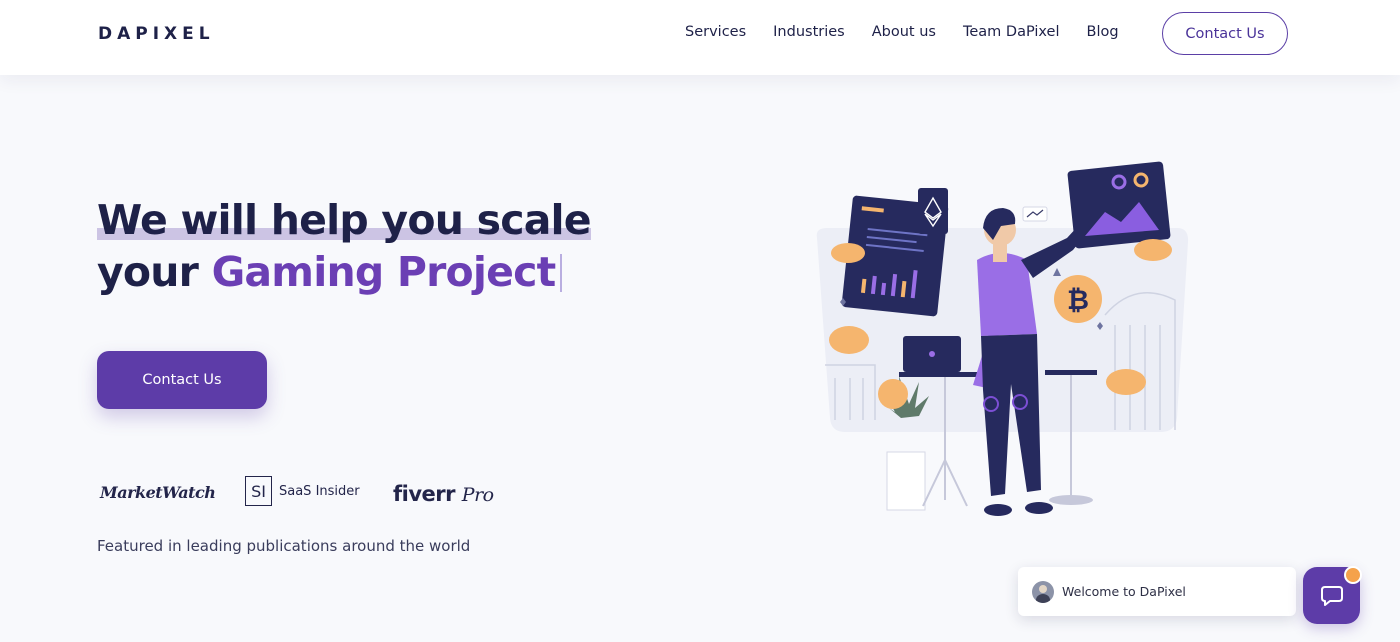 Image resolution: width=1400 pixels, height=642 pixels. I want to click on featured-logos: MarketWatch SI SaaS Insider fiverr Pro, so click(310, 494).